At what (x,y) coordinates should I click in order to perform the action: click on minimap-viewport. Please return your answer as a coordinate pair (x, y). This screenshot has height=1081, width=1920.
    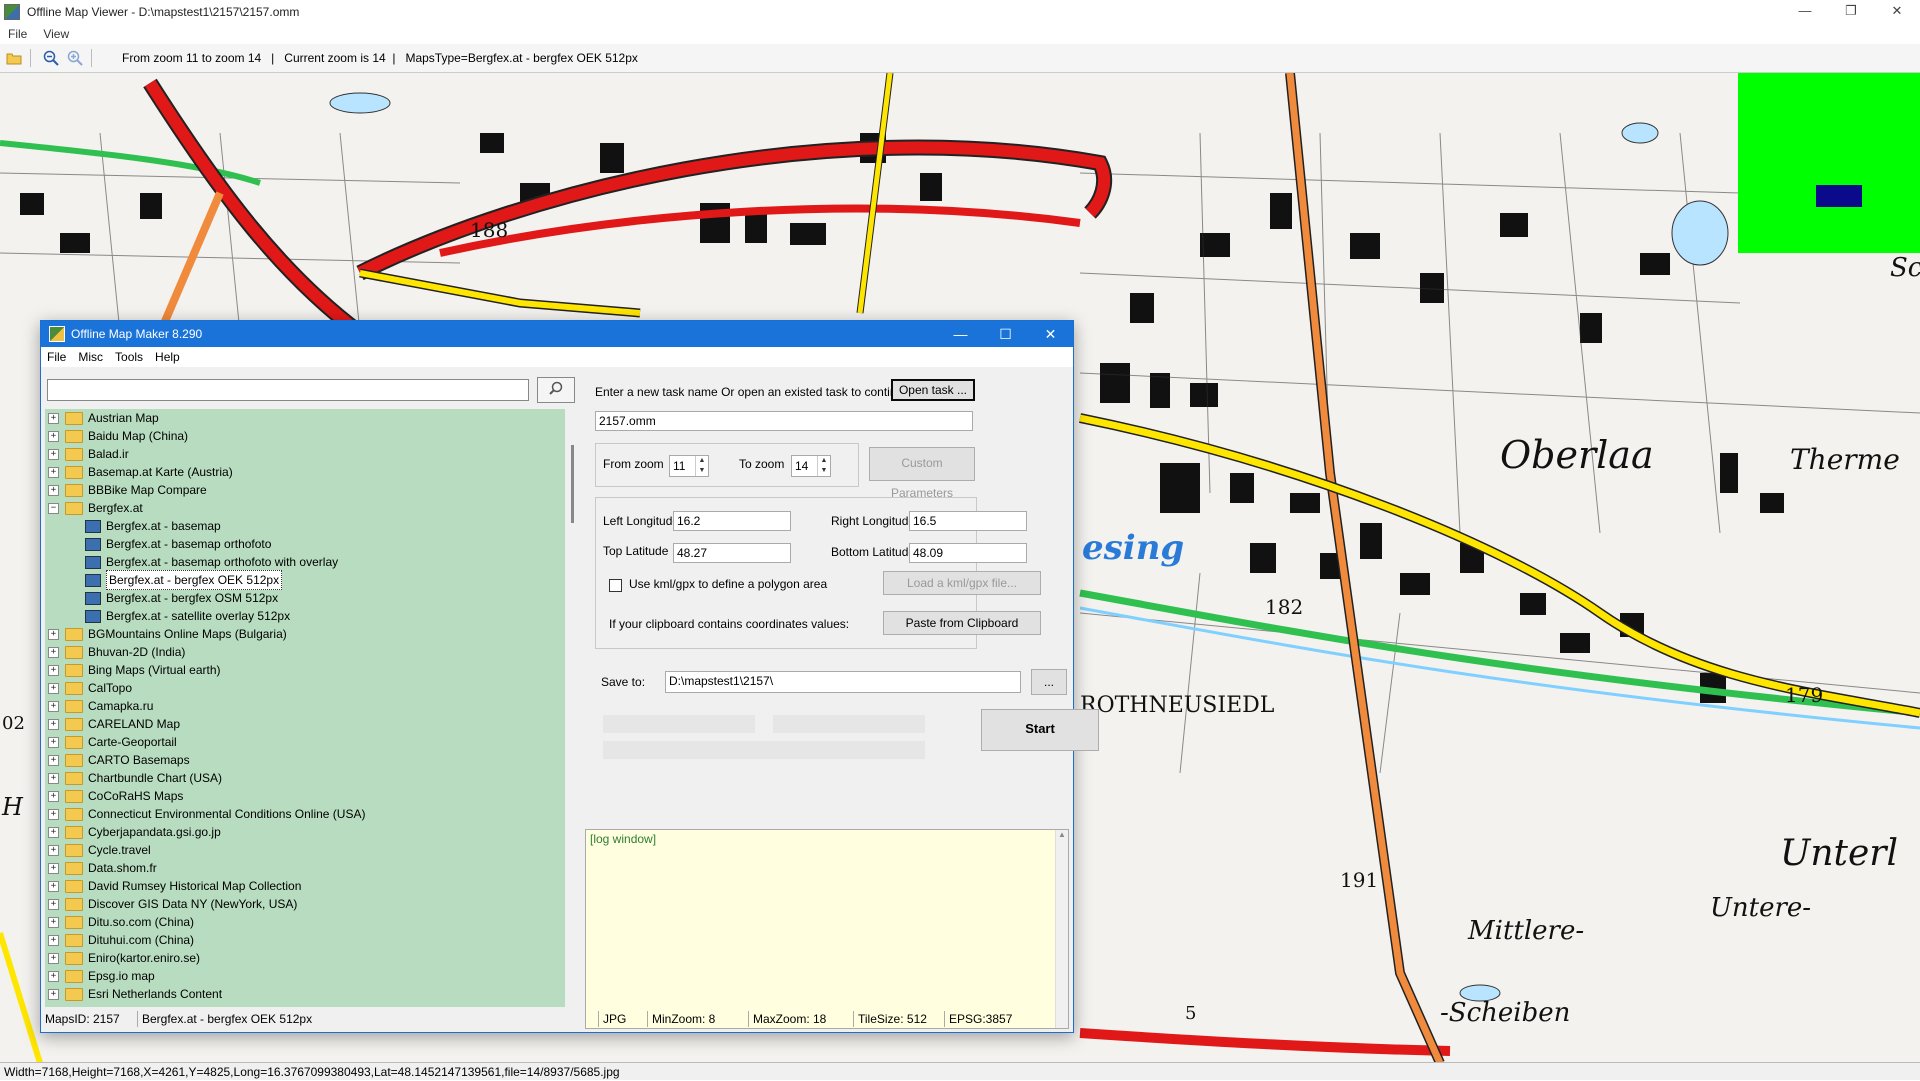
    Looking at the image, I should click on (1839, 196).